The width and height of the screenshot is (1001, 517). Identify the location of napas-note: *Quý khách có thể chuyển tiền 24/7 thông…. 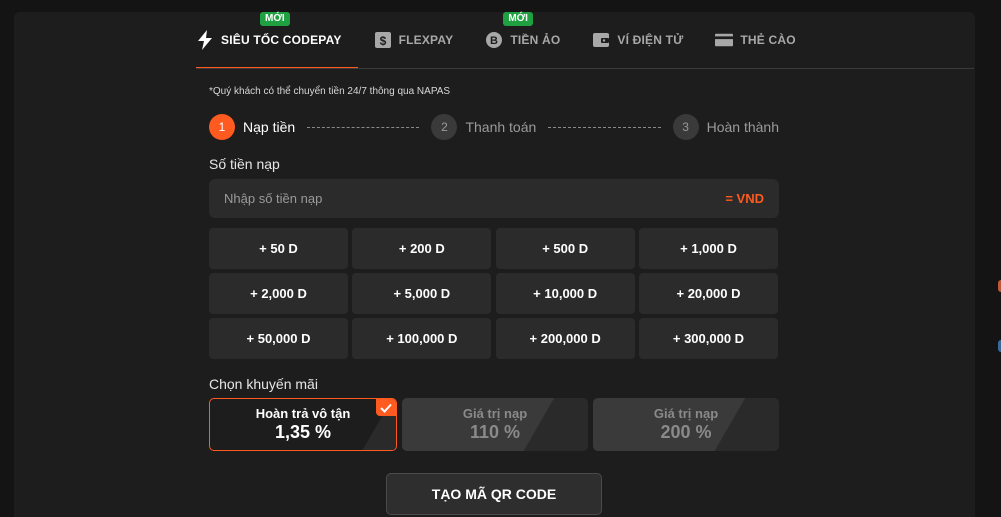
(330, 91).